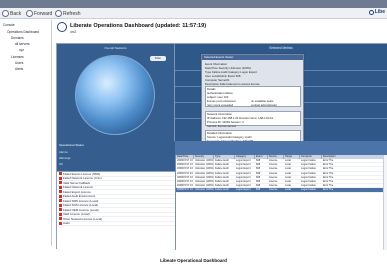 This screenshot has width=387, height=270. What do you see at coordinates (23, 32) in the screenshot?
I see `tree-item-operations-dashboard: Operations Dashboard` at bounding box center [23, 32].